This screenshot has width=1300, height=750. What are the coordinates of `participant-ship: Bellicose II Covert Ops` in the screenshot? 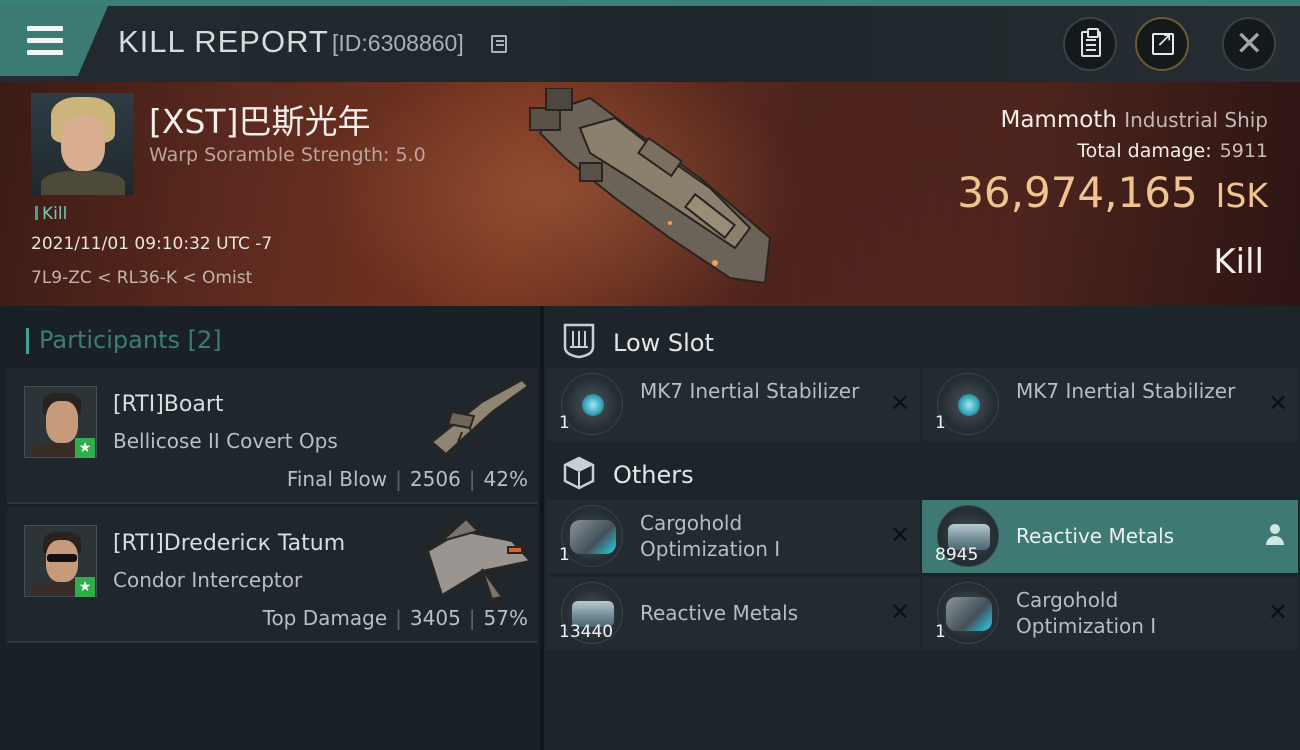 It's located at (225, 441).